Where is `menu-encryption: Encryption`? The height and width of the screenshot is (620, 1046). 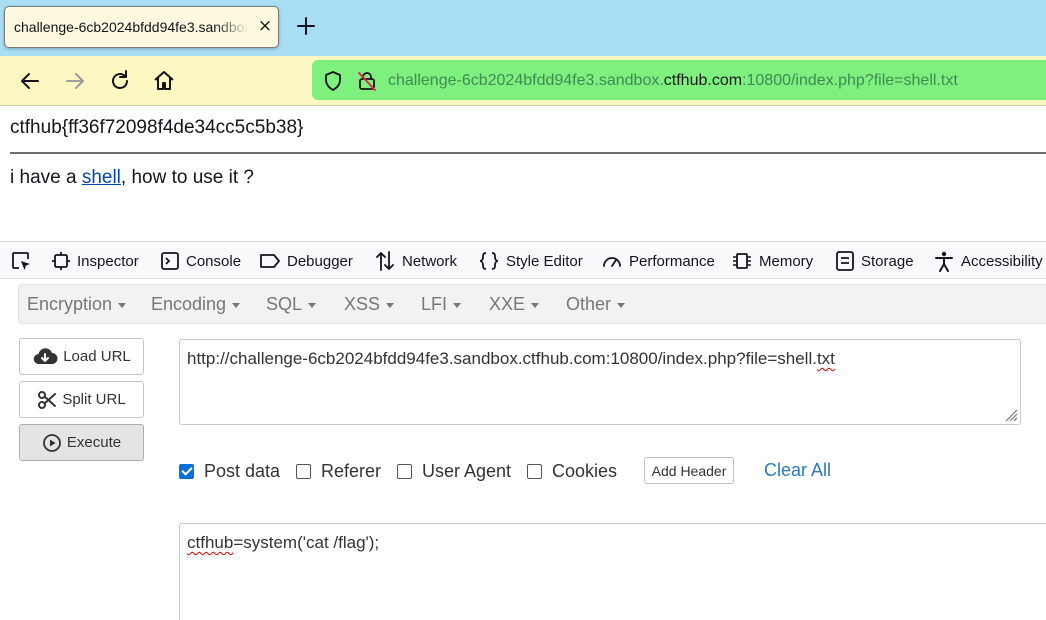 menu-encryption: Encryption is located at coordinates (77, 304).